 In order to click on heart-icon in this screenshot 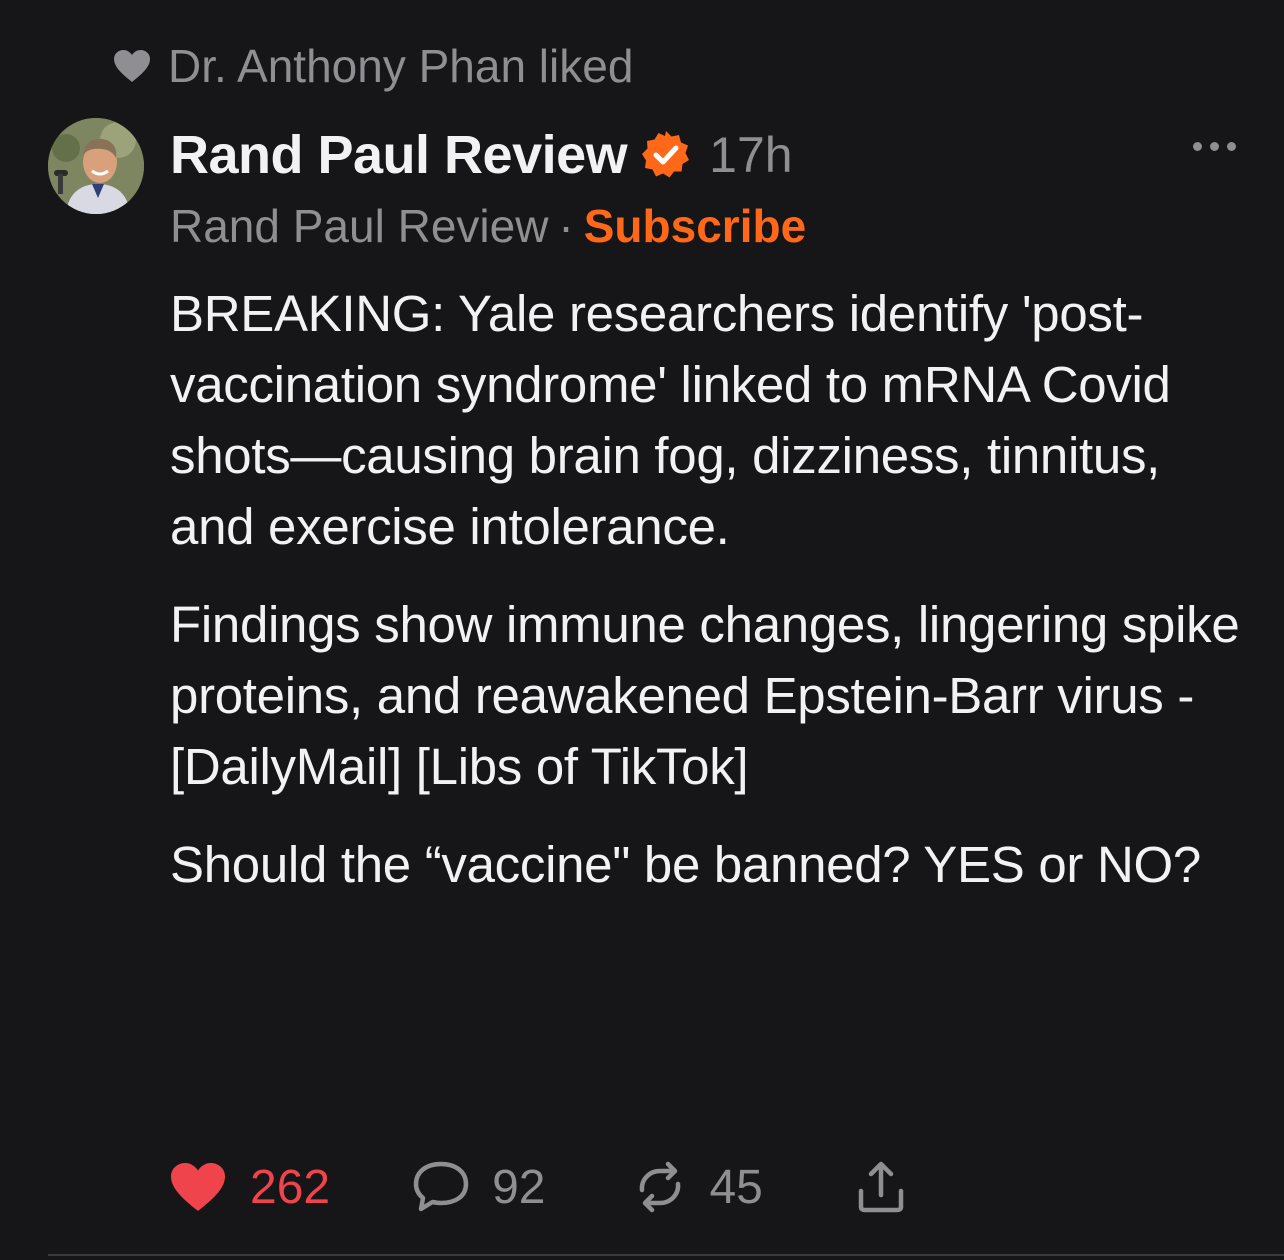, I will do `click(132, 66)`.